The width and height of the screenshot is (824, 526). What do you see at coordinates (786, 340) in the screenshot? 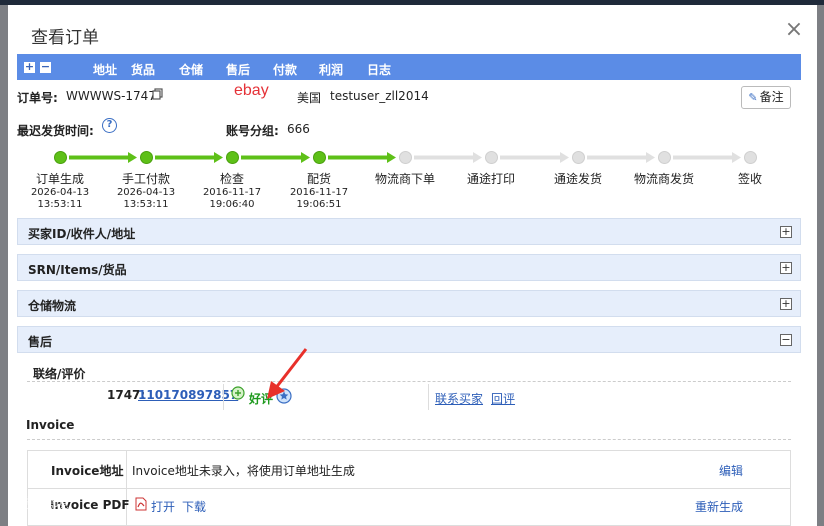
I see `collapse-icon: −` at bounding box center [786, 340].